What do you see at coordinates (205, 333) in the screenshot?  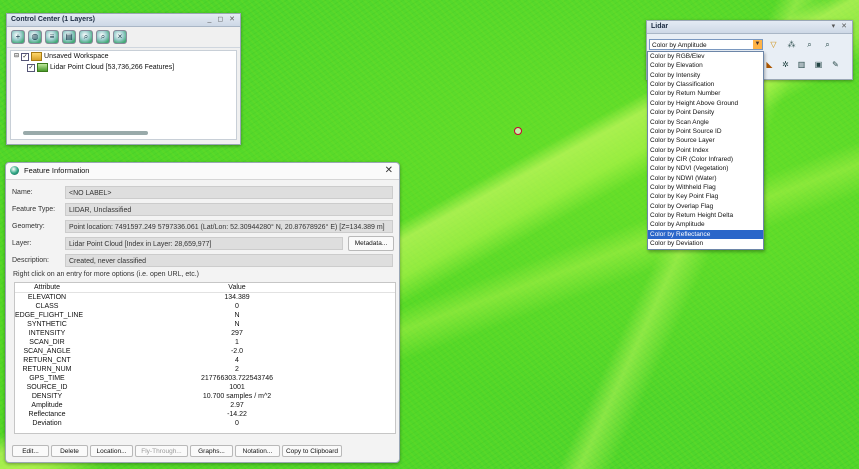 I see `attribute-row: INTENSITY 297` at bounding box center [205, 333].